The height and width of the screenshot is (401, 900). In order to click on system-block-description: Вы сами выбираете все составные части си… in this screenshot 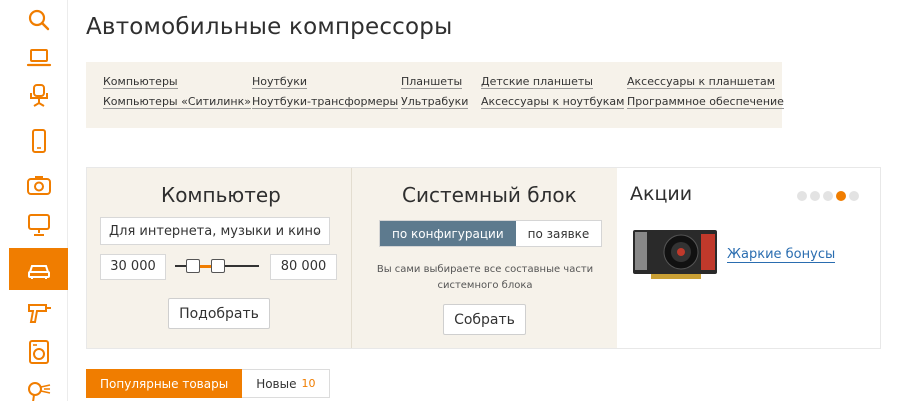, I will do `click(485, 277)`.